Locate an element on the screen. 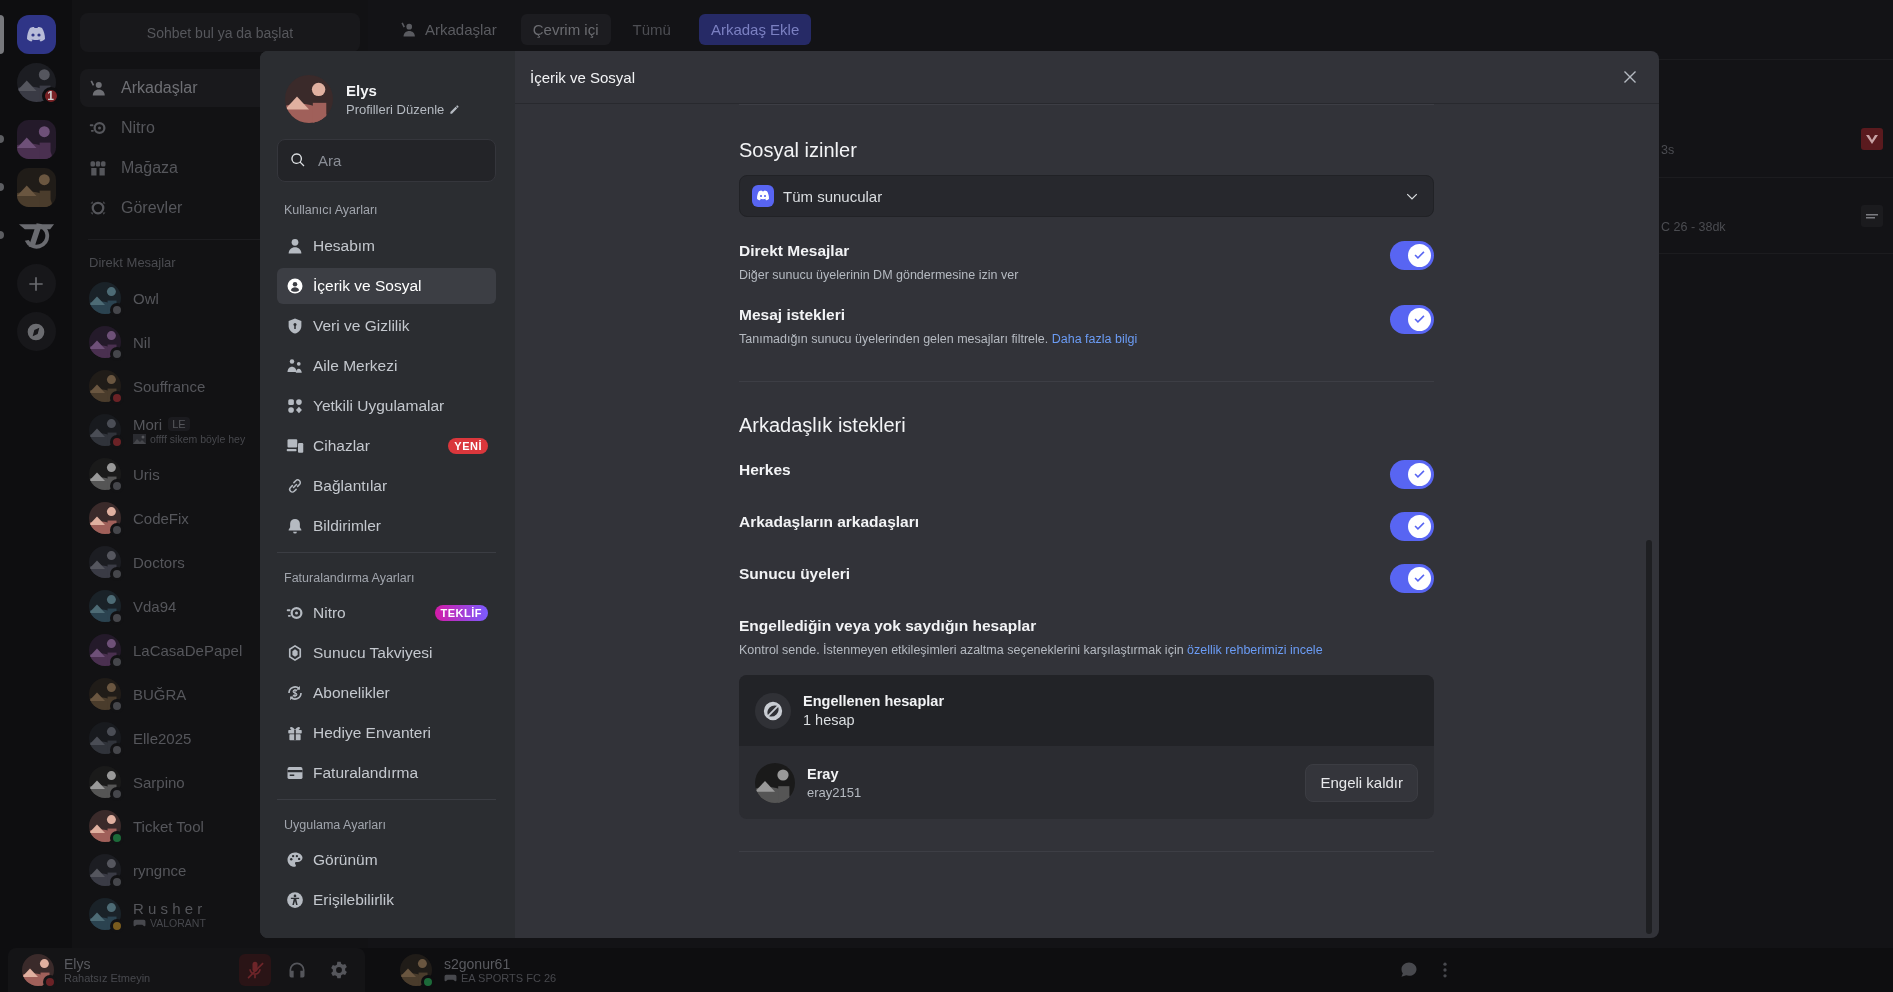 This screenshot has height=992, width=1893. unblock-button: Engeli kaldır is located at coordinates (1361, 782).